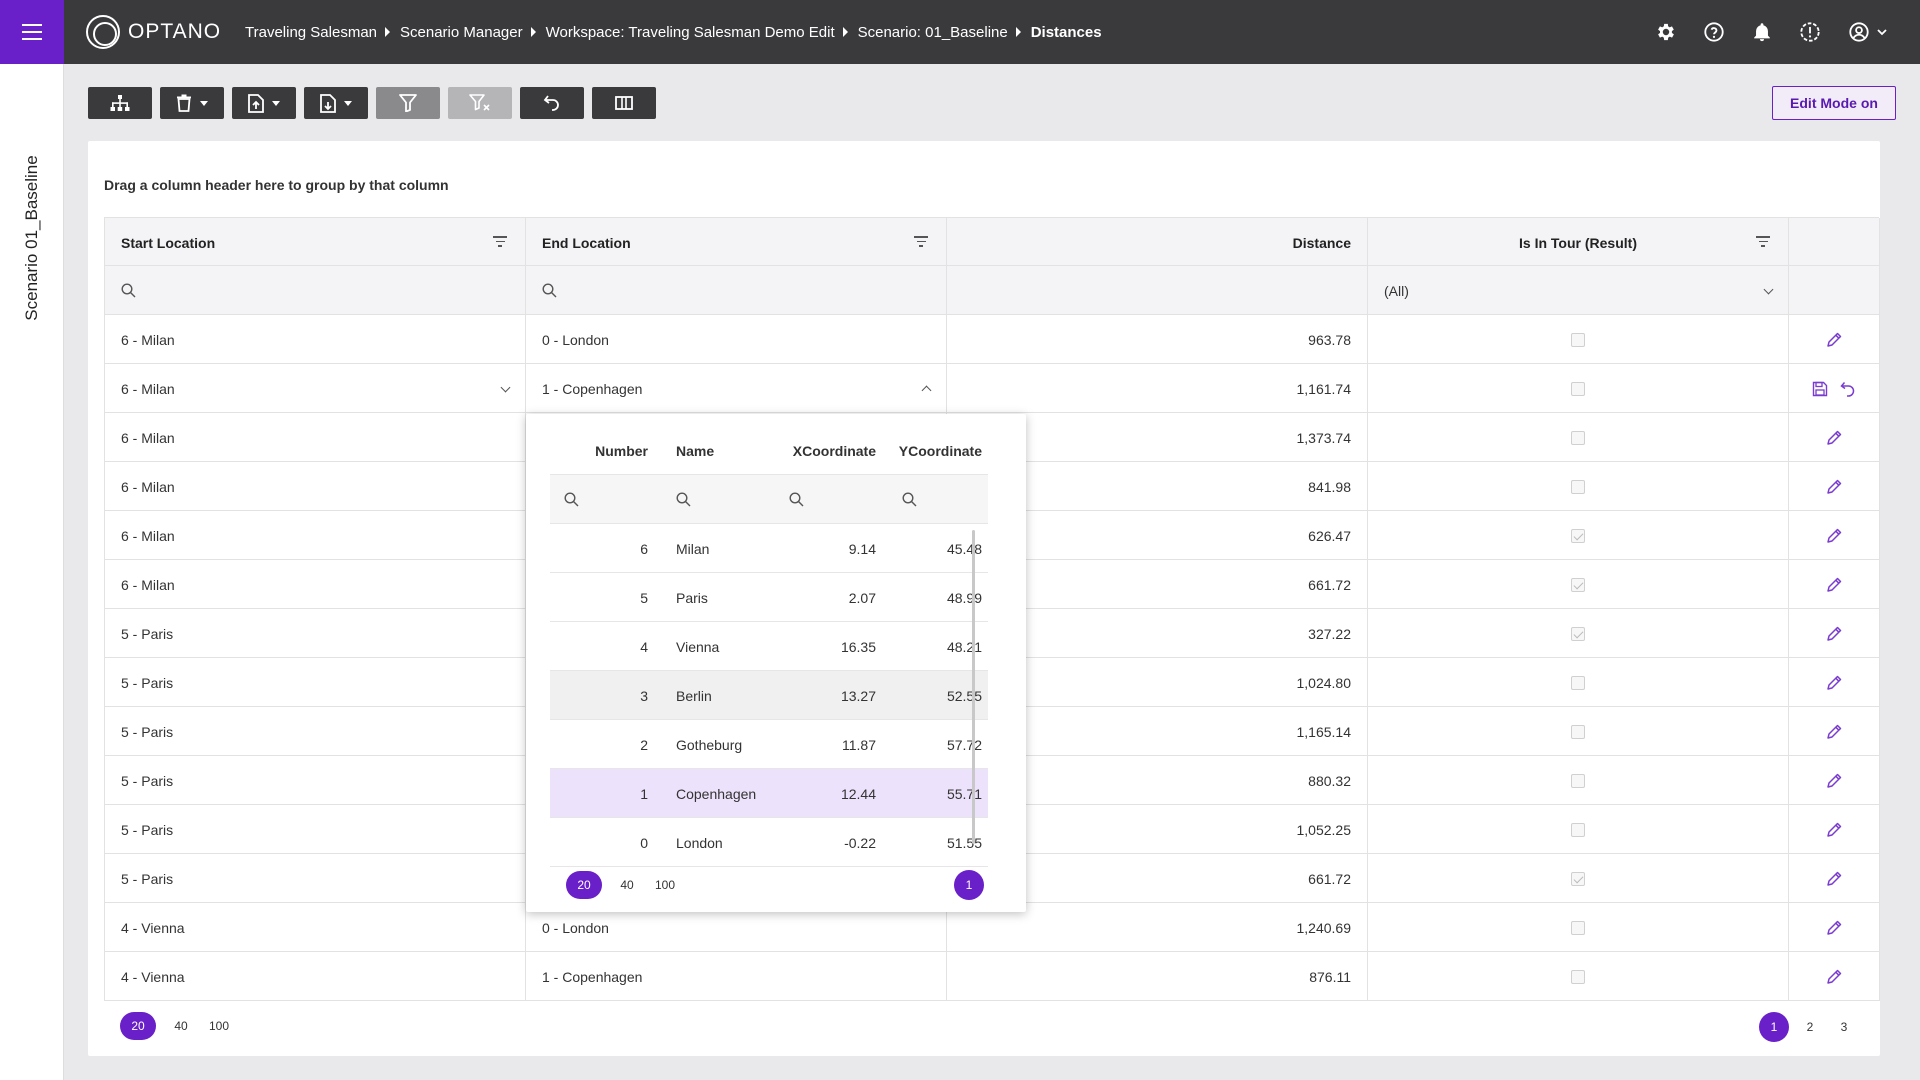  I want to click on lookup-row: 3 Berlin 13.27 52.55, so click(769, 695).